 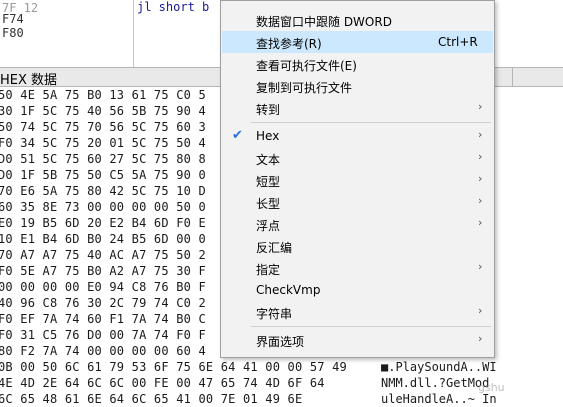 What do you see at coordinates (357, 158) in the screenshot?
I see `menu-item: 文本 ›` at bounding box center [357, 158].